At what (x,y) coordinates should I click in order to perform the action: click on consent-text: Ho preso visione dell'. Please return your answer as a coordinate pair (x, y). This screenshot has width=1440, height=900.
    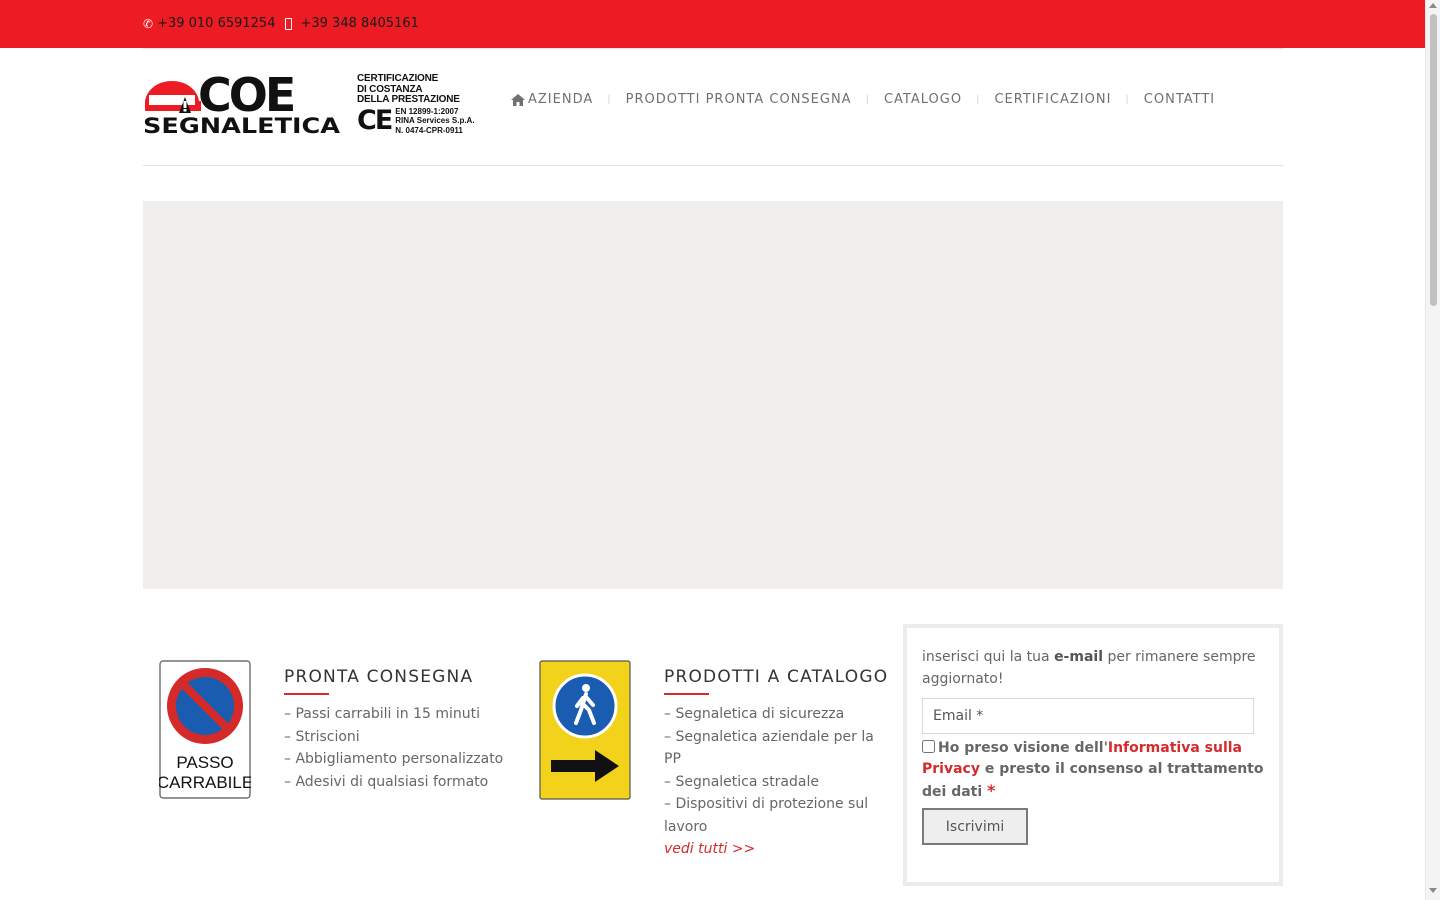
    Looking at the image, I should click on (1023, 748).